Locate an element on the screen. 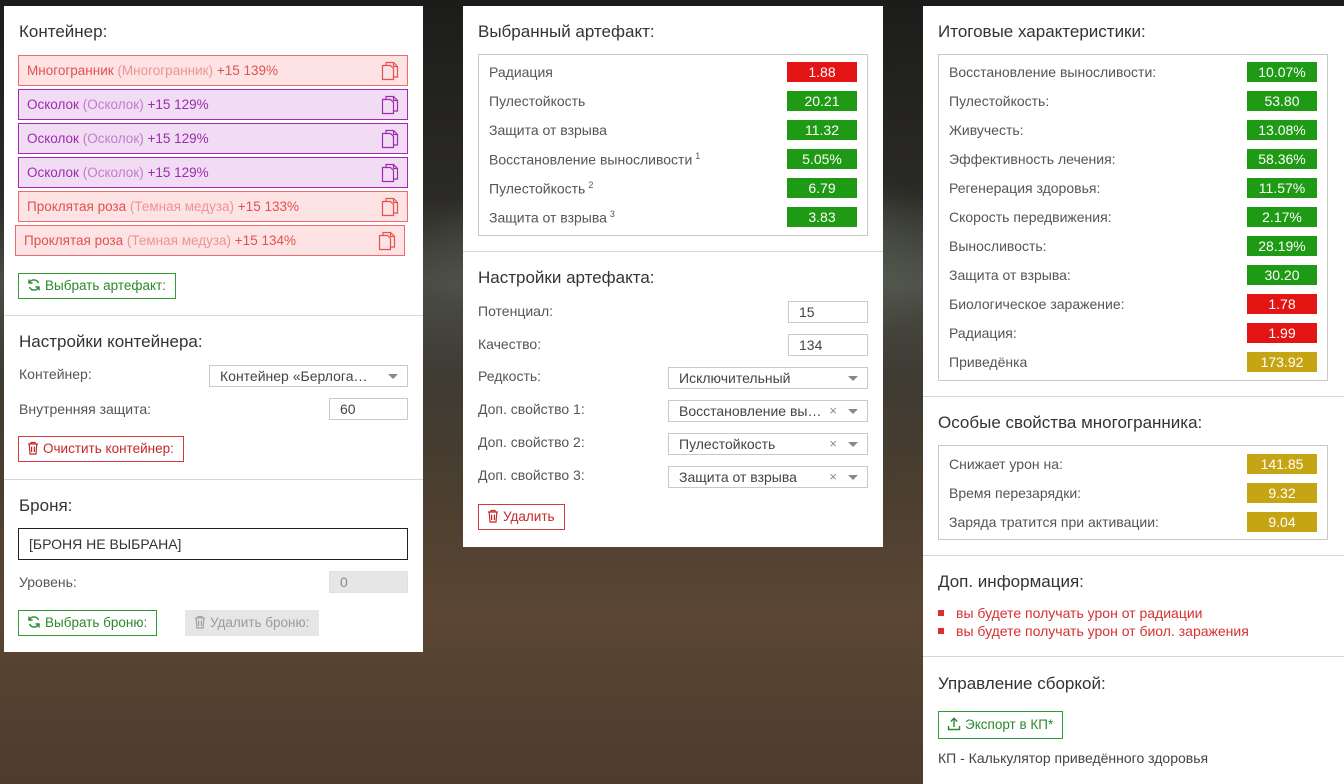 This screenshot has height=784, width=1344. select-artifact-button: Выбрать артефакт: is located at coordinates (97, 286).